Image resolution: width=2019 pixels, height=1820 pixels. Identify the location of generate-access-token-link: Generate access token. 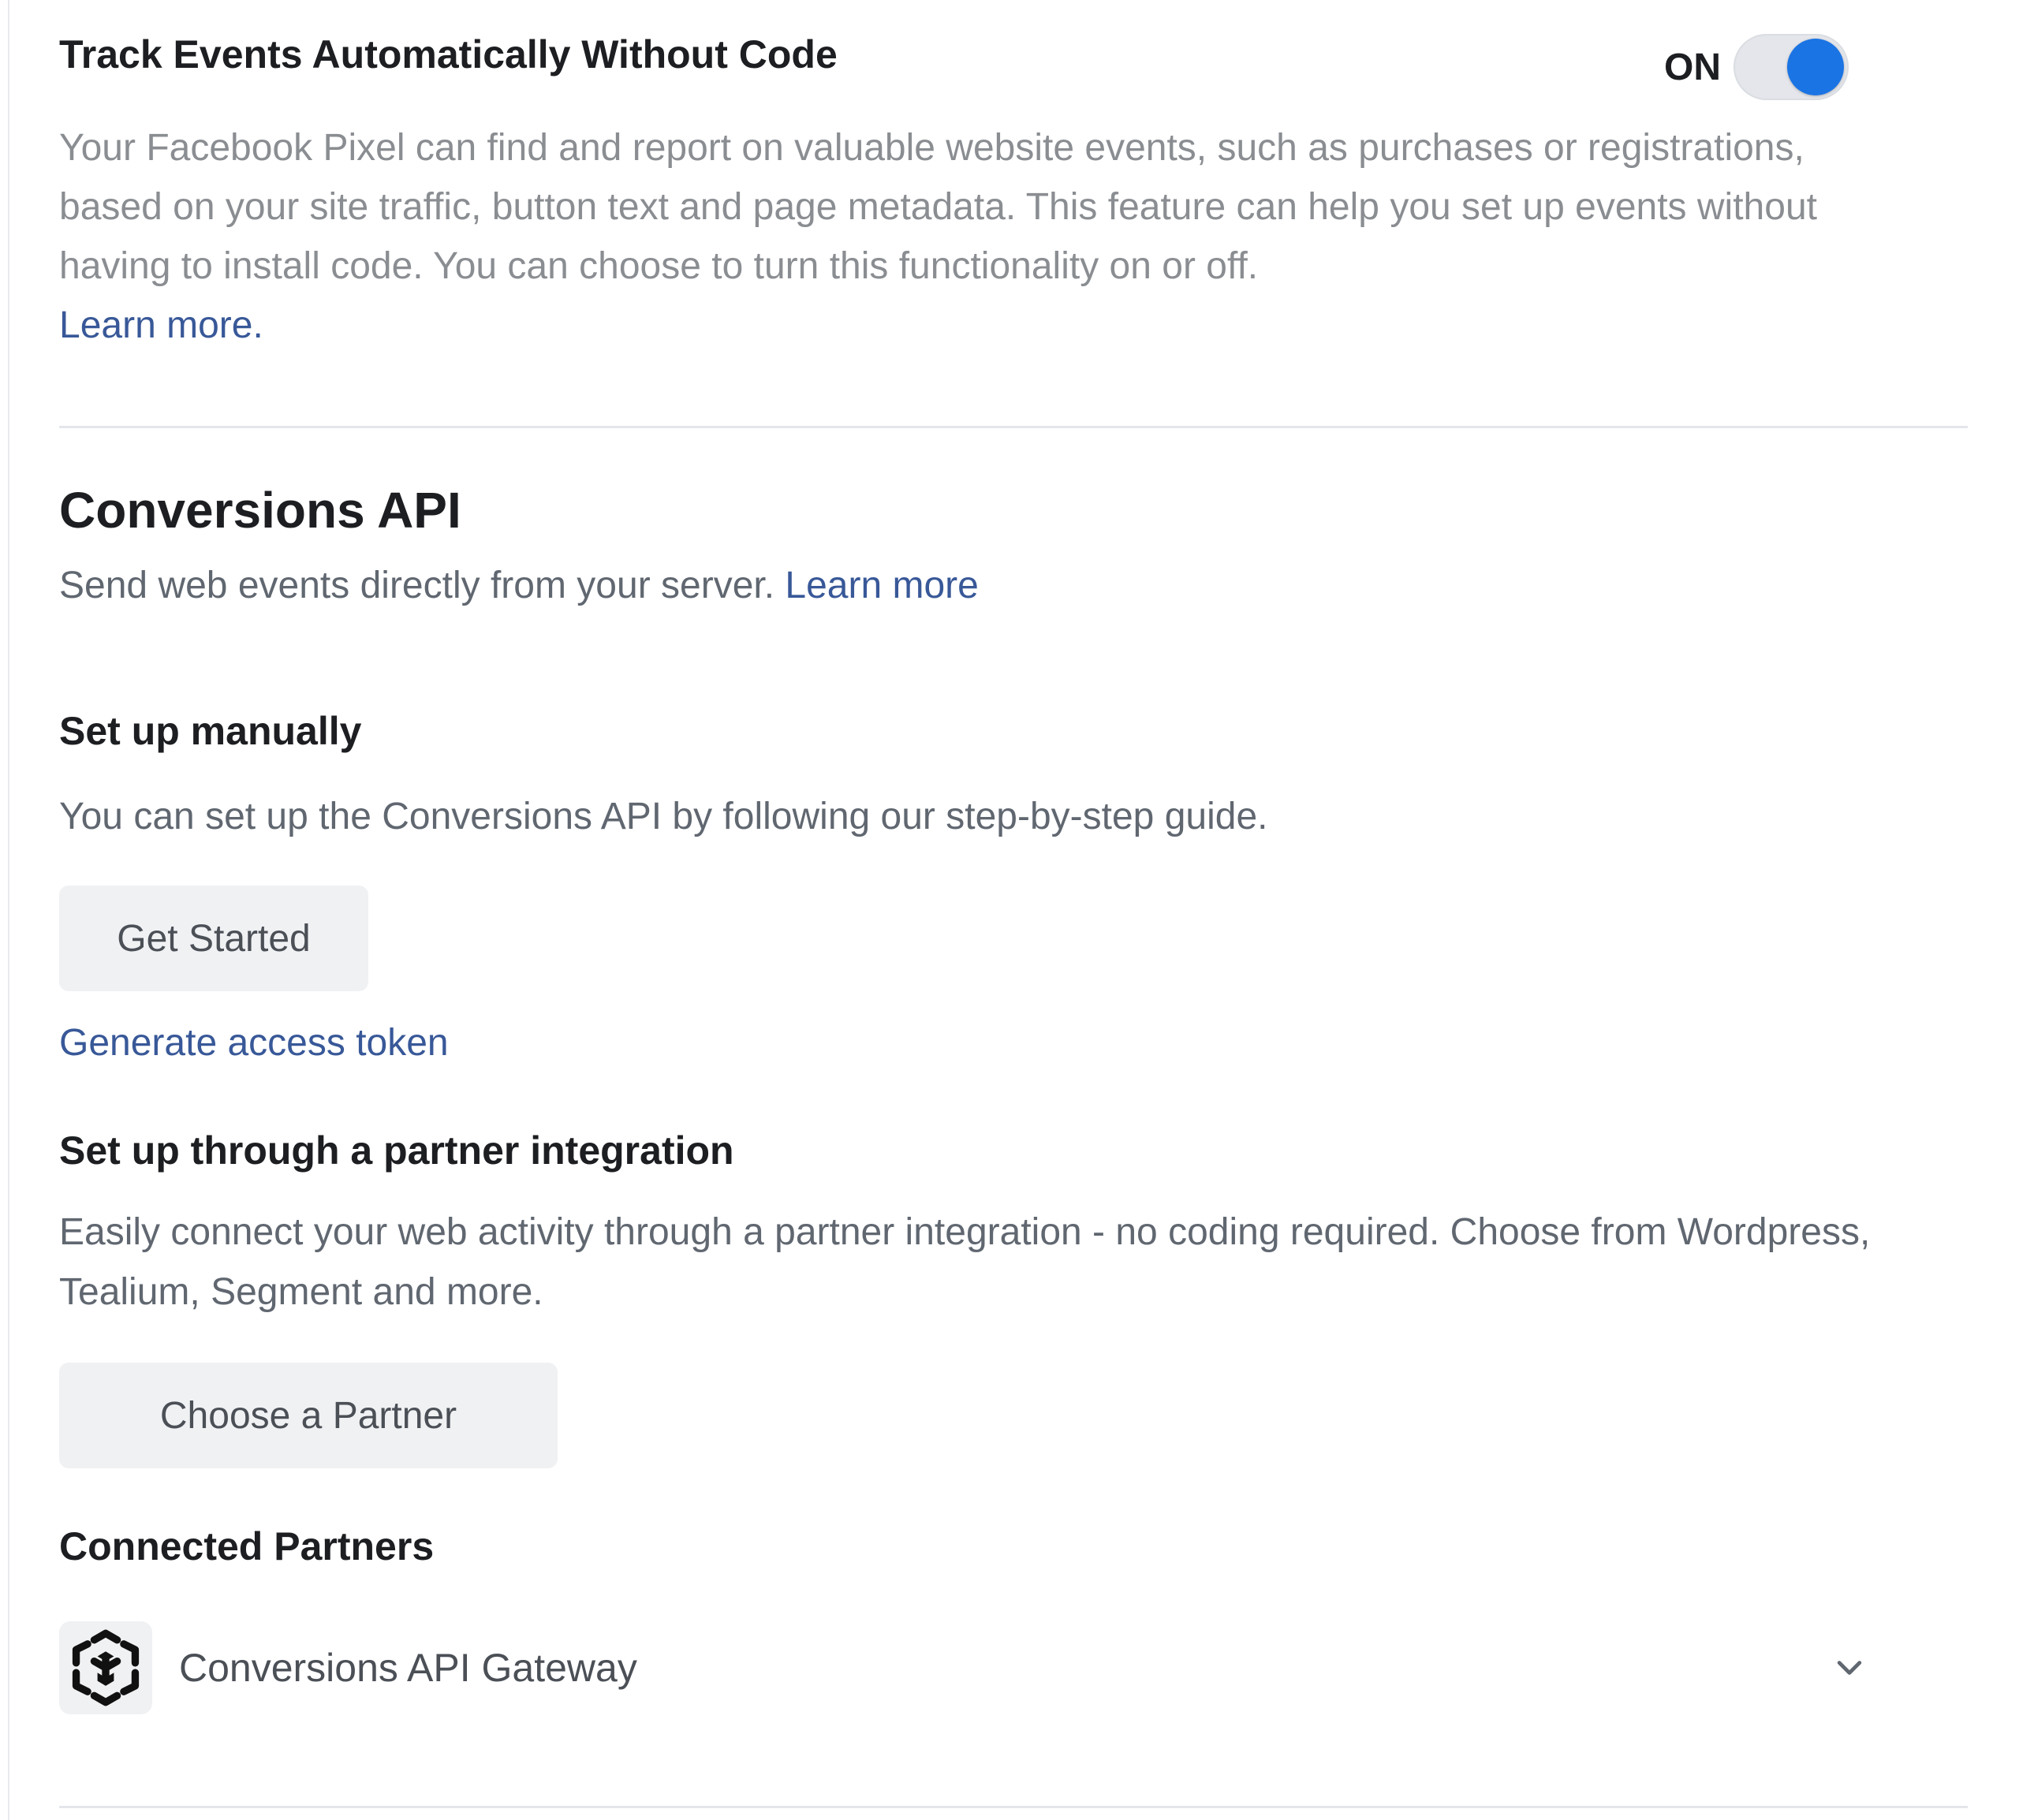
(254, 1043).